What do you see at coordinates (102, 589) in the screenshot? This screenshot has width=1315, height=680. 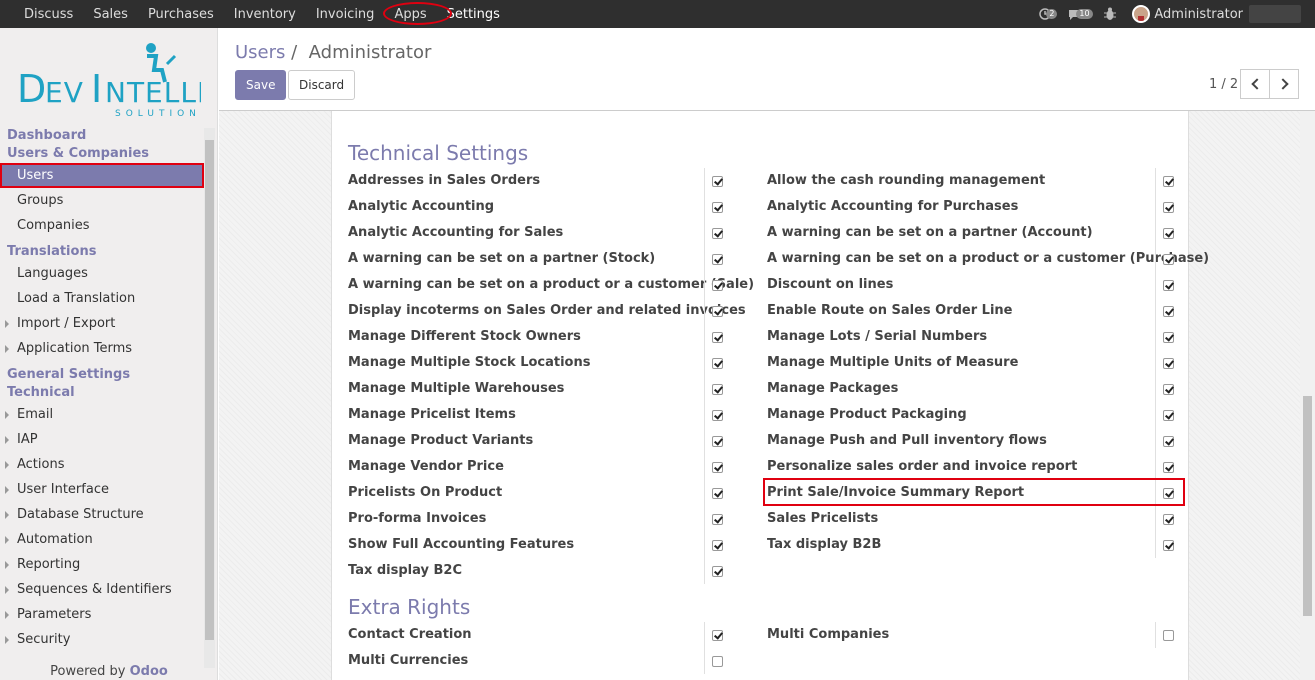 I see `sidebar-item-sequences: Sequences & Identifiers` at bounding box center [102, 589].